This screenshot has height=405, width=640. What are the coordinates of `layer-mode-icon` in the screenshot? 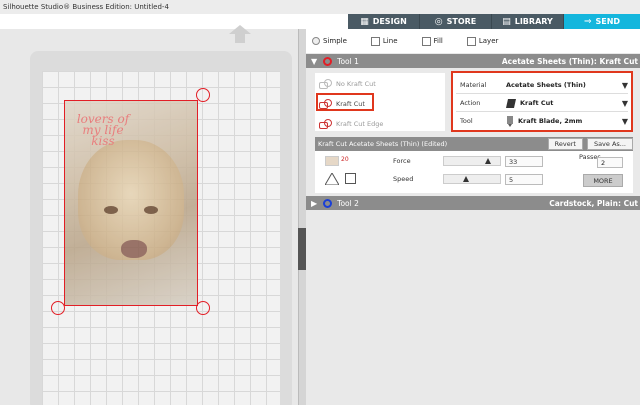 It's located at (471, 41).